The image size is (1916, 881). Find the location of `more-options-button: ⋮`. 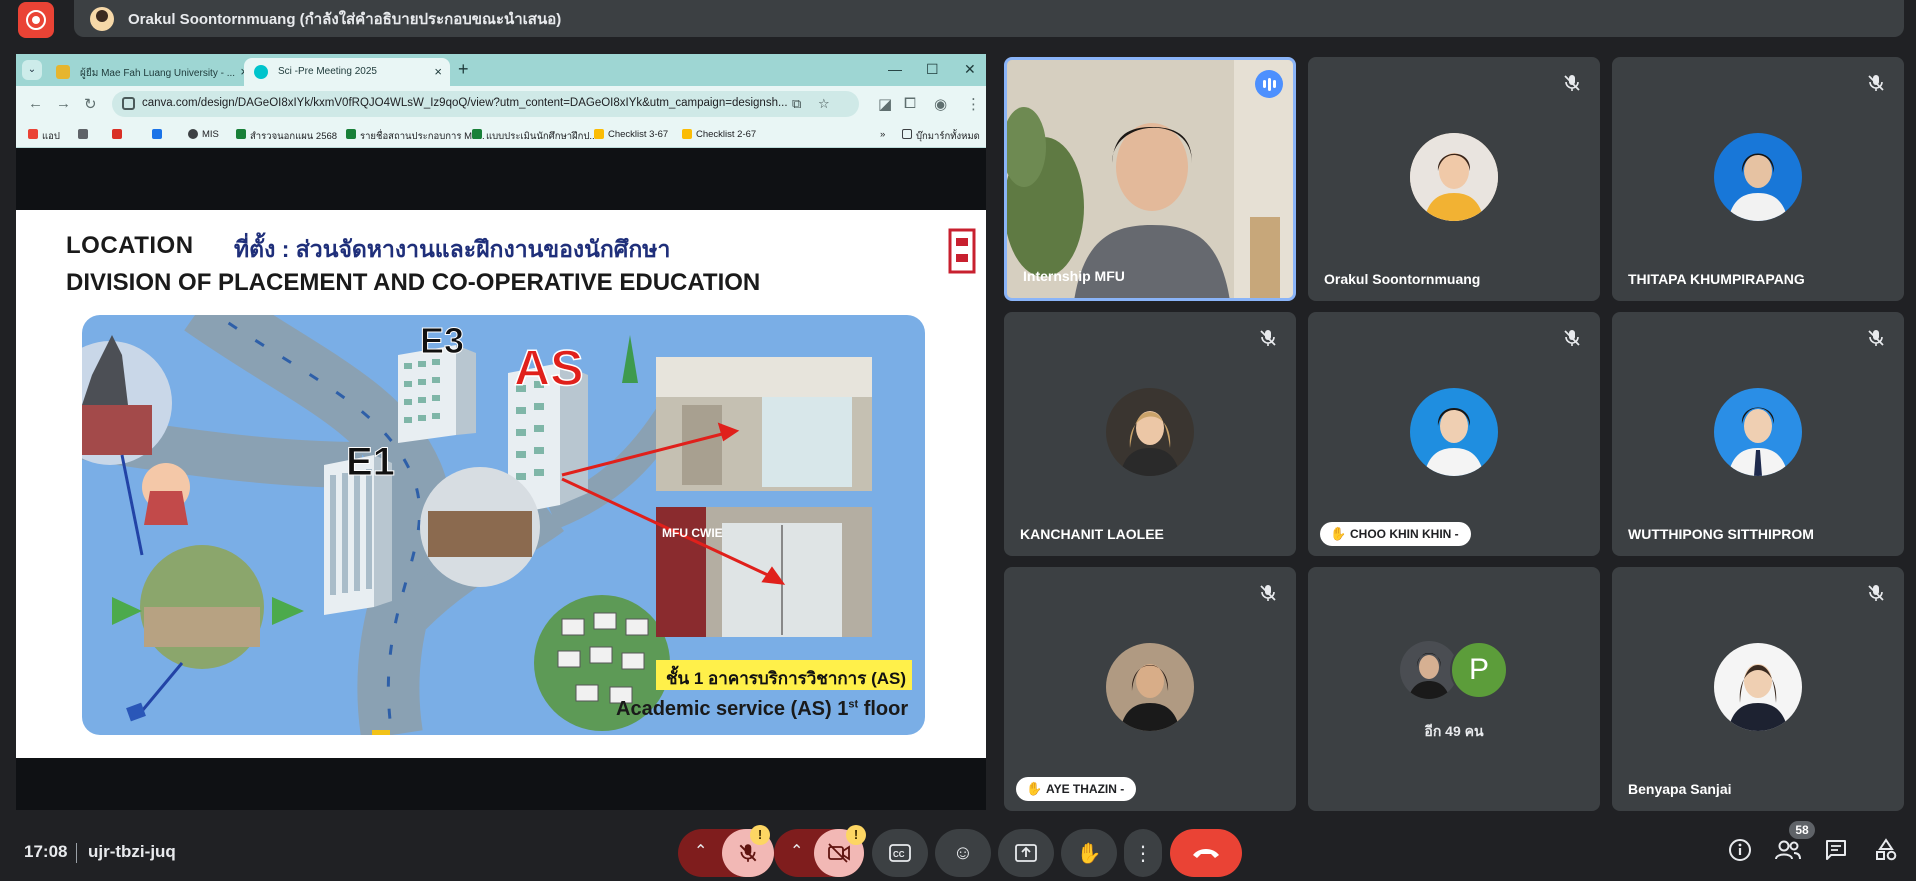

more-options-button: ⋮ is located at coordinates (1143, 853).